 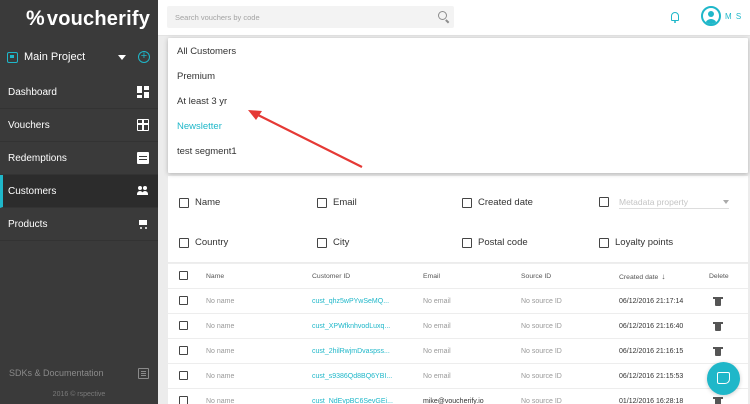 What do you see at coordinates (458, 101) in the screenshot?
I see `segment-option-at-least-3-yr: At least 3 yr` at bounding box center [458, 101].